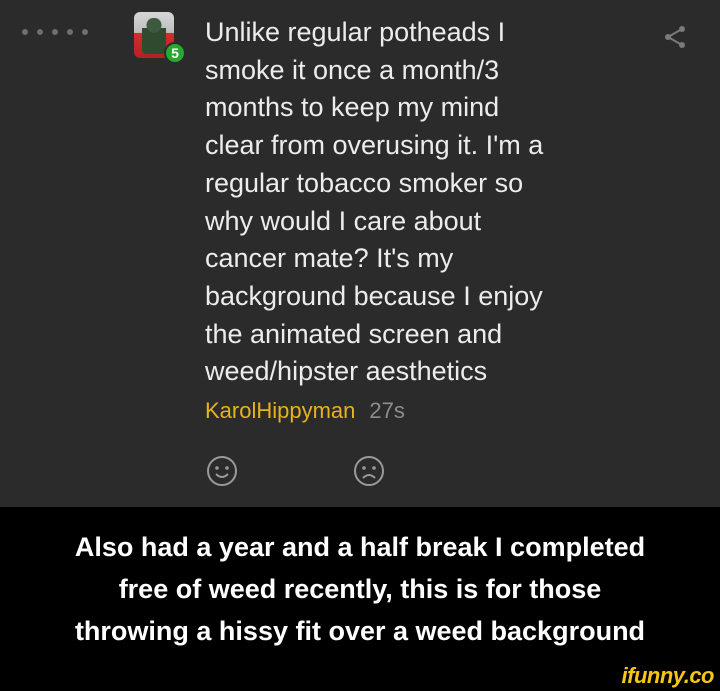  What do you see at coordinates (160, 38) in the screenshot?
I see `avatar: 5` at bounding box center [160, 38].